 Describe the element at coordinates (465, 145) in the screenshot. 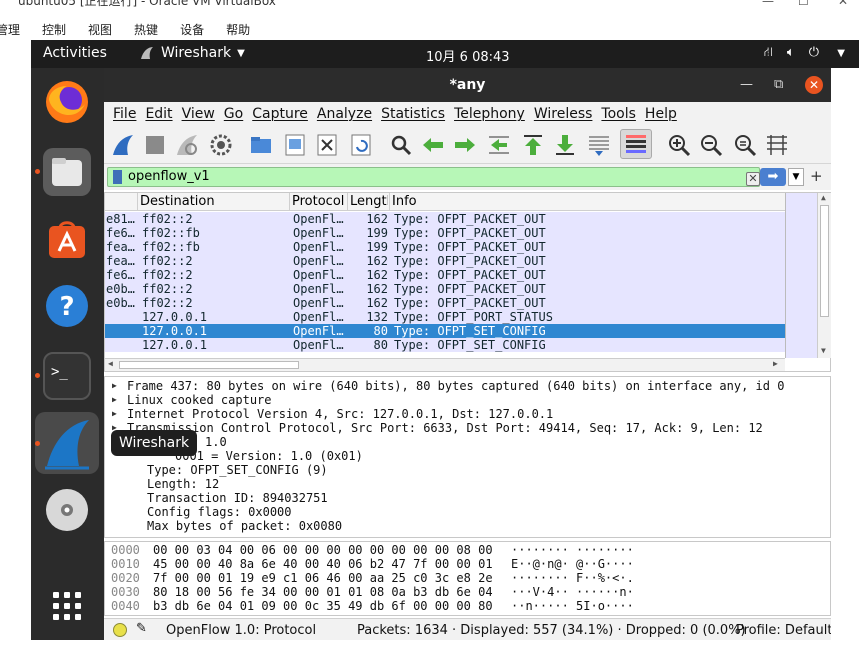

I see `go-forward-icon` at that location.